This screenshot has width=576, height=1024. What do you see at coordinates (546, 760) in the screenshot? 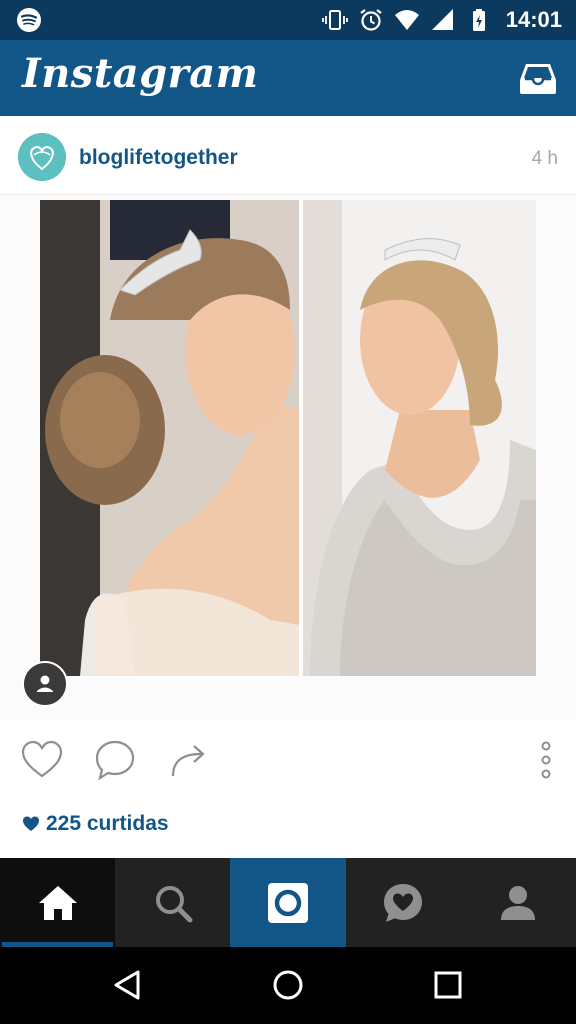
I see `more-options-icon` at bounding box center [546, 760].